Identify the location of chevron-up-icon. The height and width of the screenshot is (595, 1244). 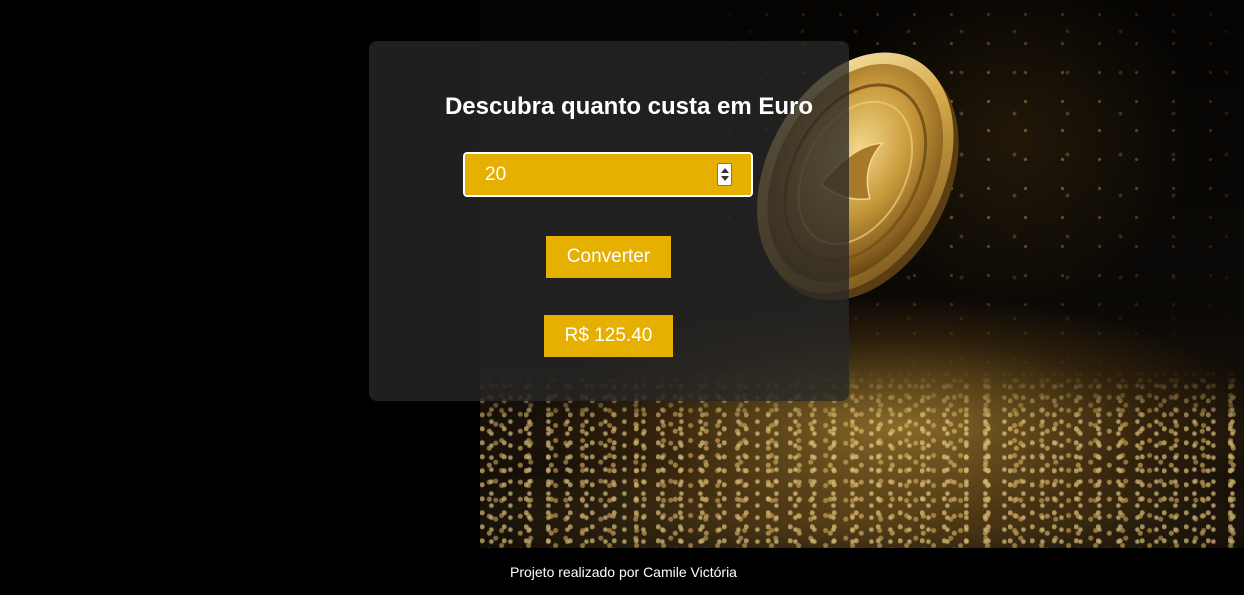
(725, 170).